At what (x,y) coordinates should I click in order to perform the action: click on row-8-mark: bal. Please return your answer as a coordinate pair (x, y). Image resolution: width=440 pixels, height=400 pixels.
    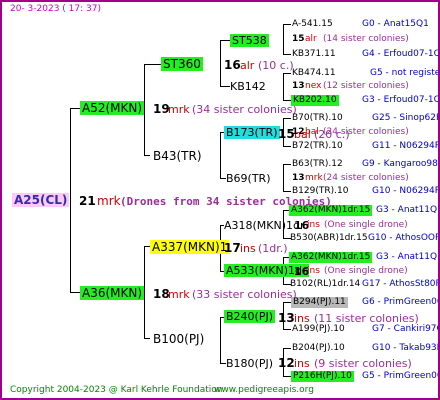
    Looking at the image, I should click on (312, 132).